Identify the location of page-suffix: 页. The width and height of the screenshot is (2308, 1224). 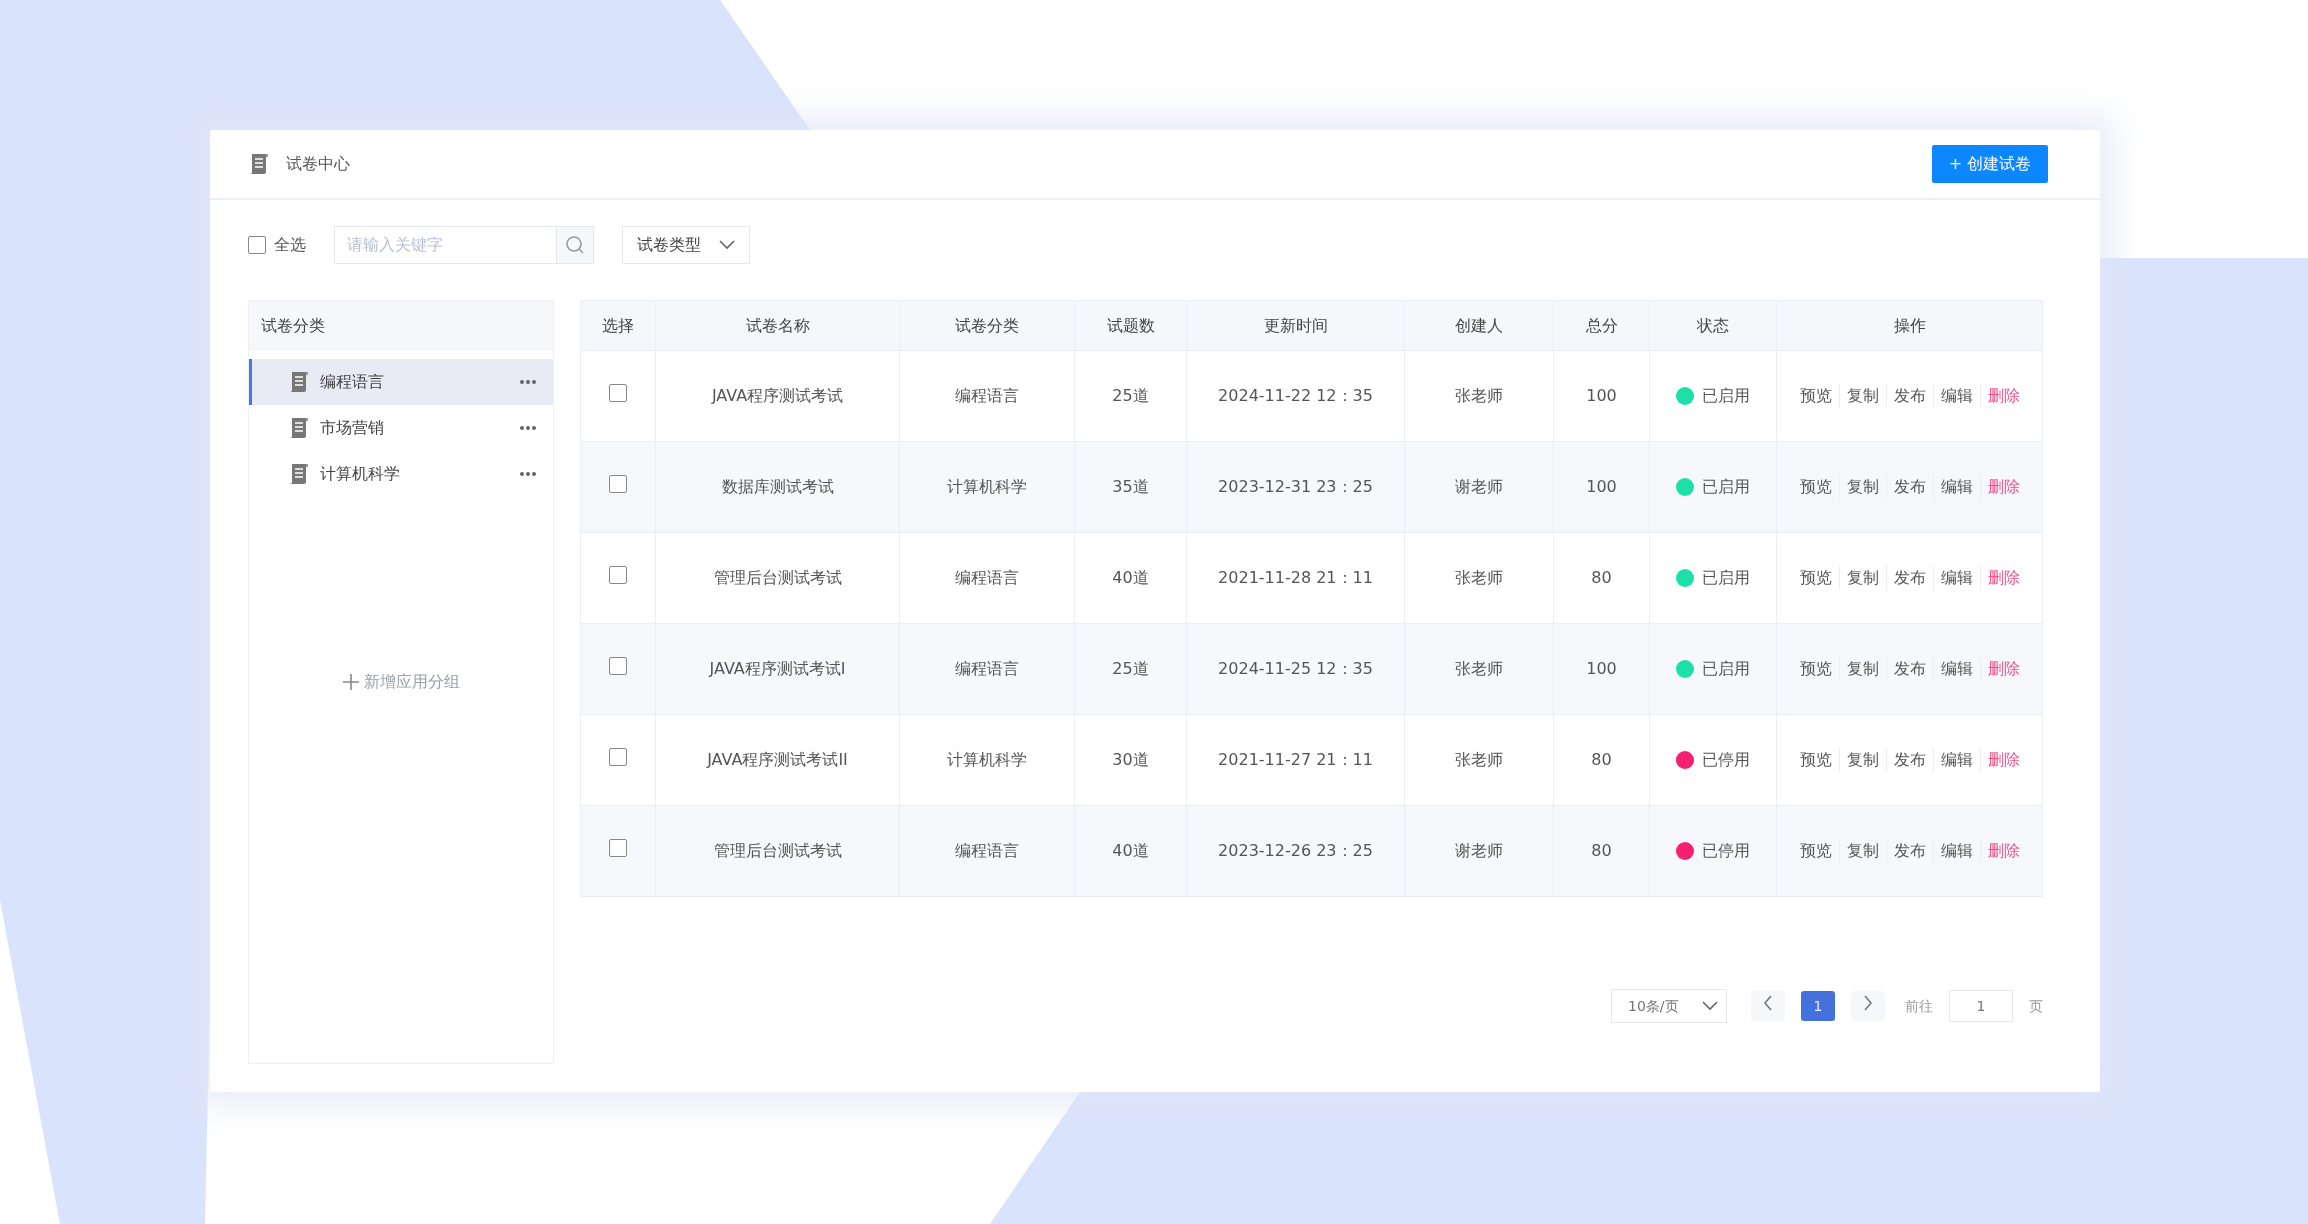
(2036, 1006).